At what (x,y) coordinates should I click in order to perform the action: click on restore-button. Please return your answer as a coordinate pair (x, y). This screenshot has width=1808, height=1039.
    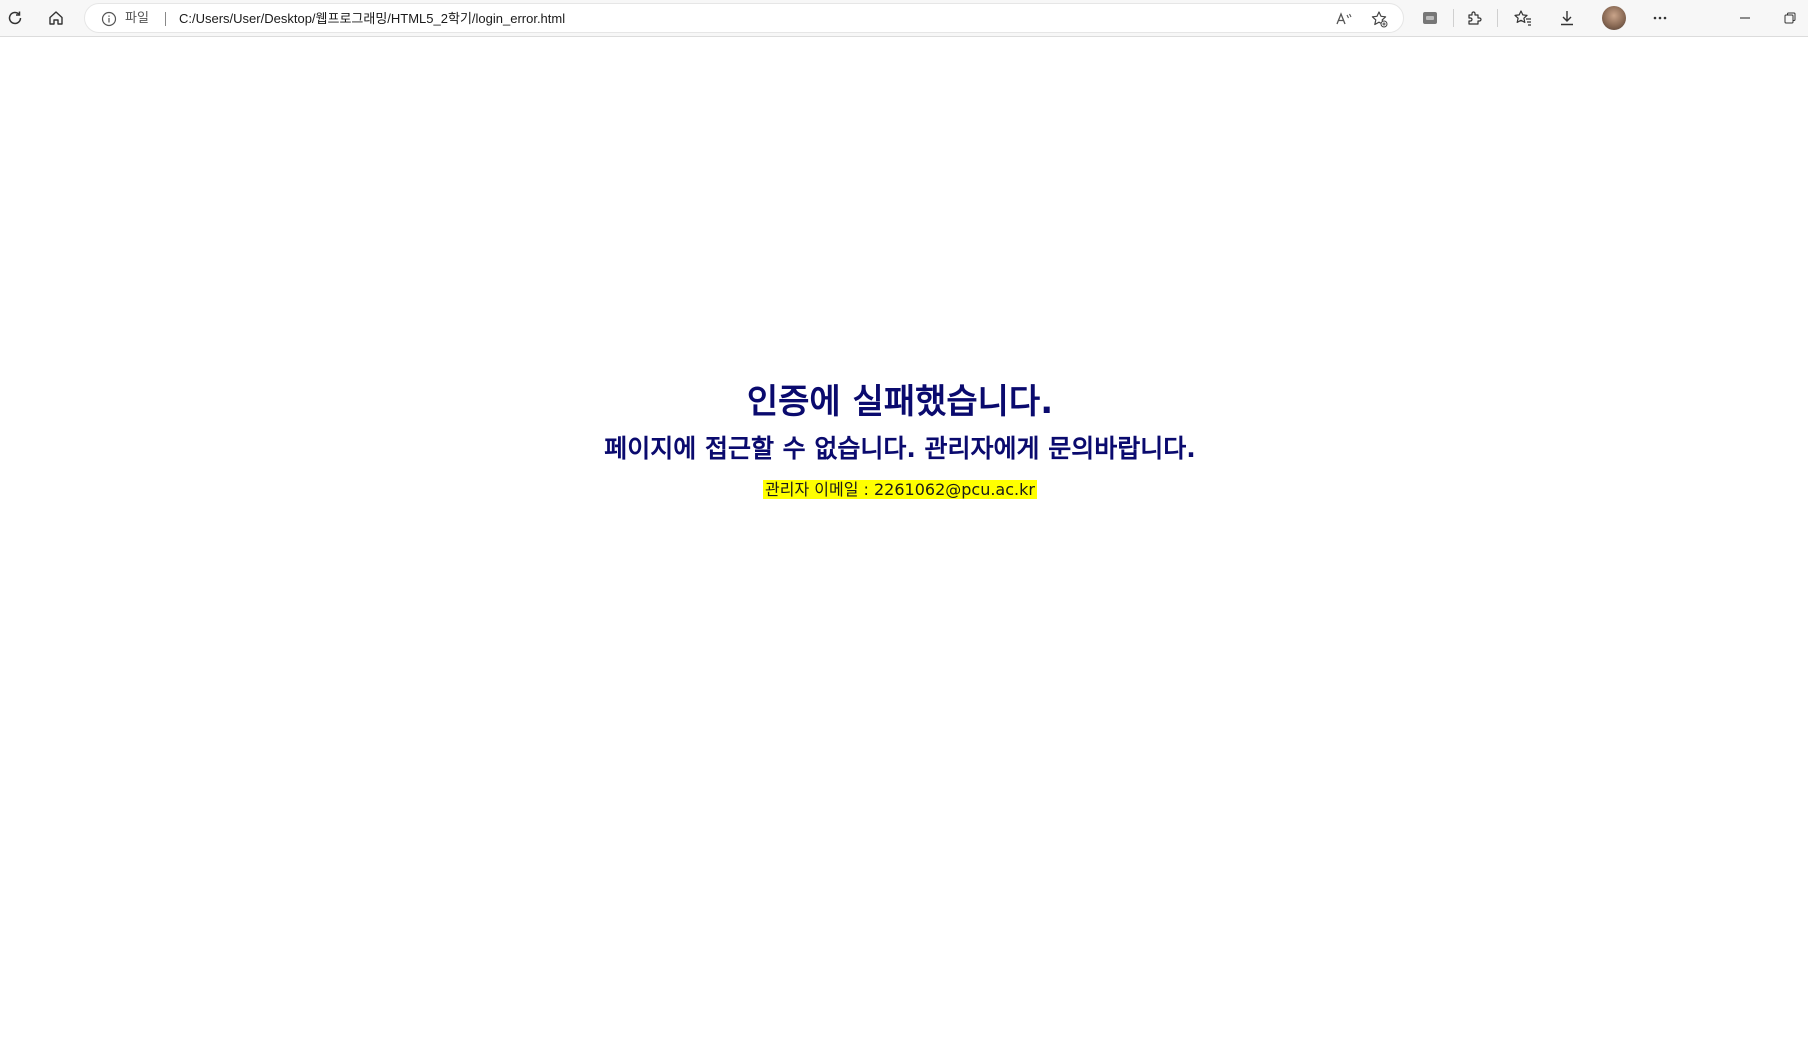
    Looking at the image, I should click on (1790, 18).